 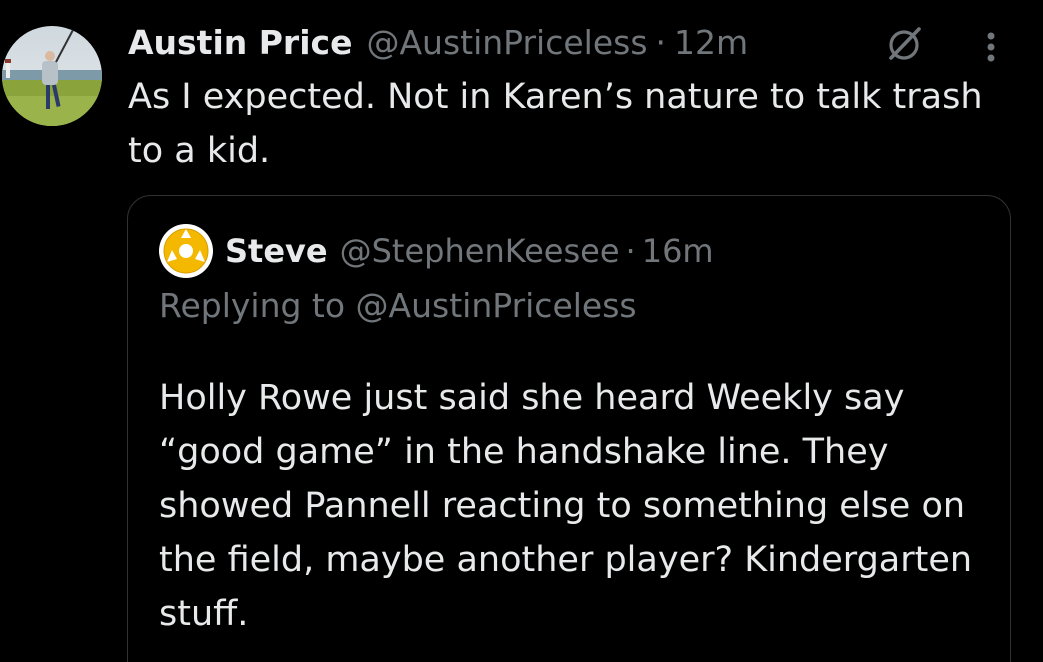 What do you see at coordinates (991, 46) in the screenshot?
I see `more-options-icon` at bounding box center [991, 46].